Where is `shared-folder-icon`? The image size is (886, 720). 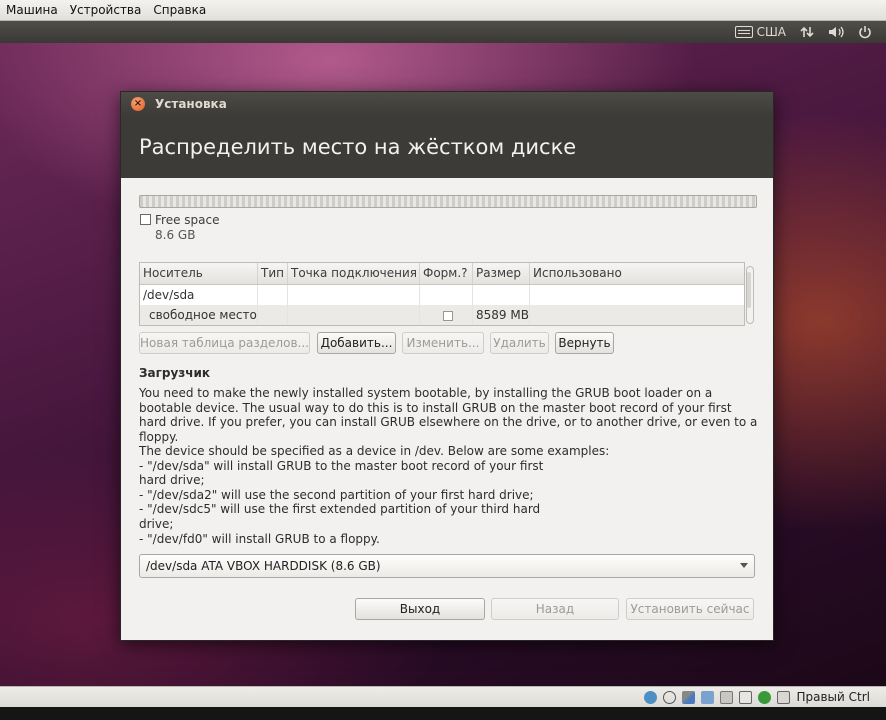
shared-folder-icon is located at coordinates (708, 697).